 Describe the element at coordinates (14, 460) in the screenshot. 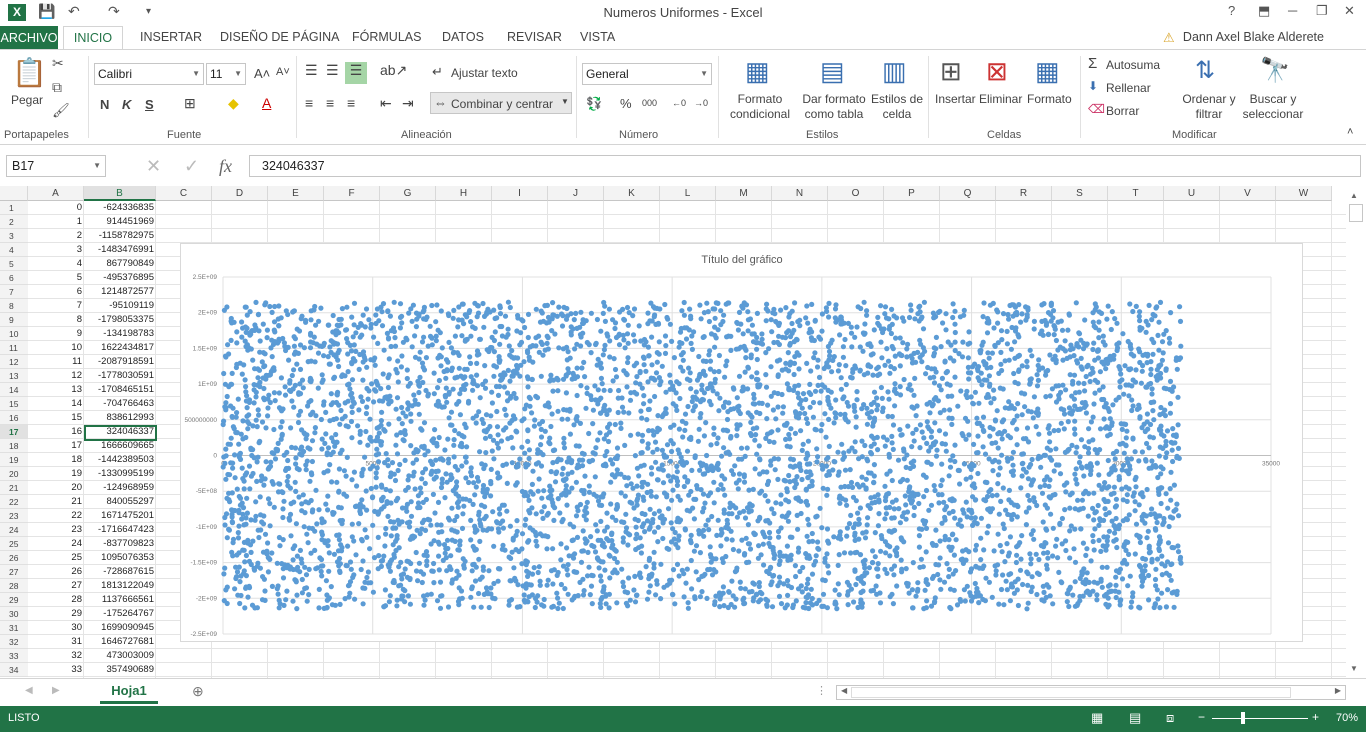

I see `row-header: 19` at that location.